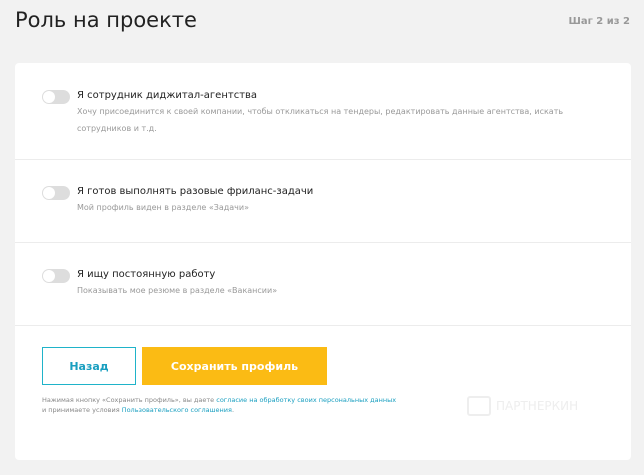  I want to click on agency-toggle, so click(56, 97).